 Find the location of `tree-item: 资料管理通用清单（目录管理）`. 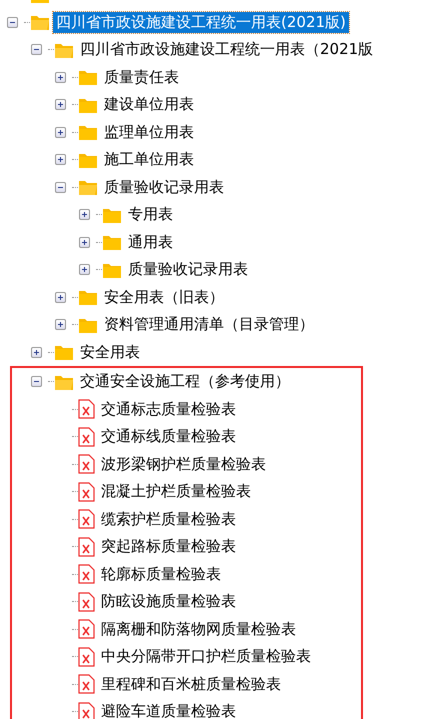

tree-item: 资料管理通用清单（目录管理） is located at coordinates (209, 325).